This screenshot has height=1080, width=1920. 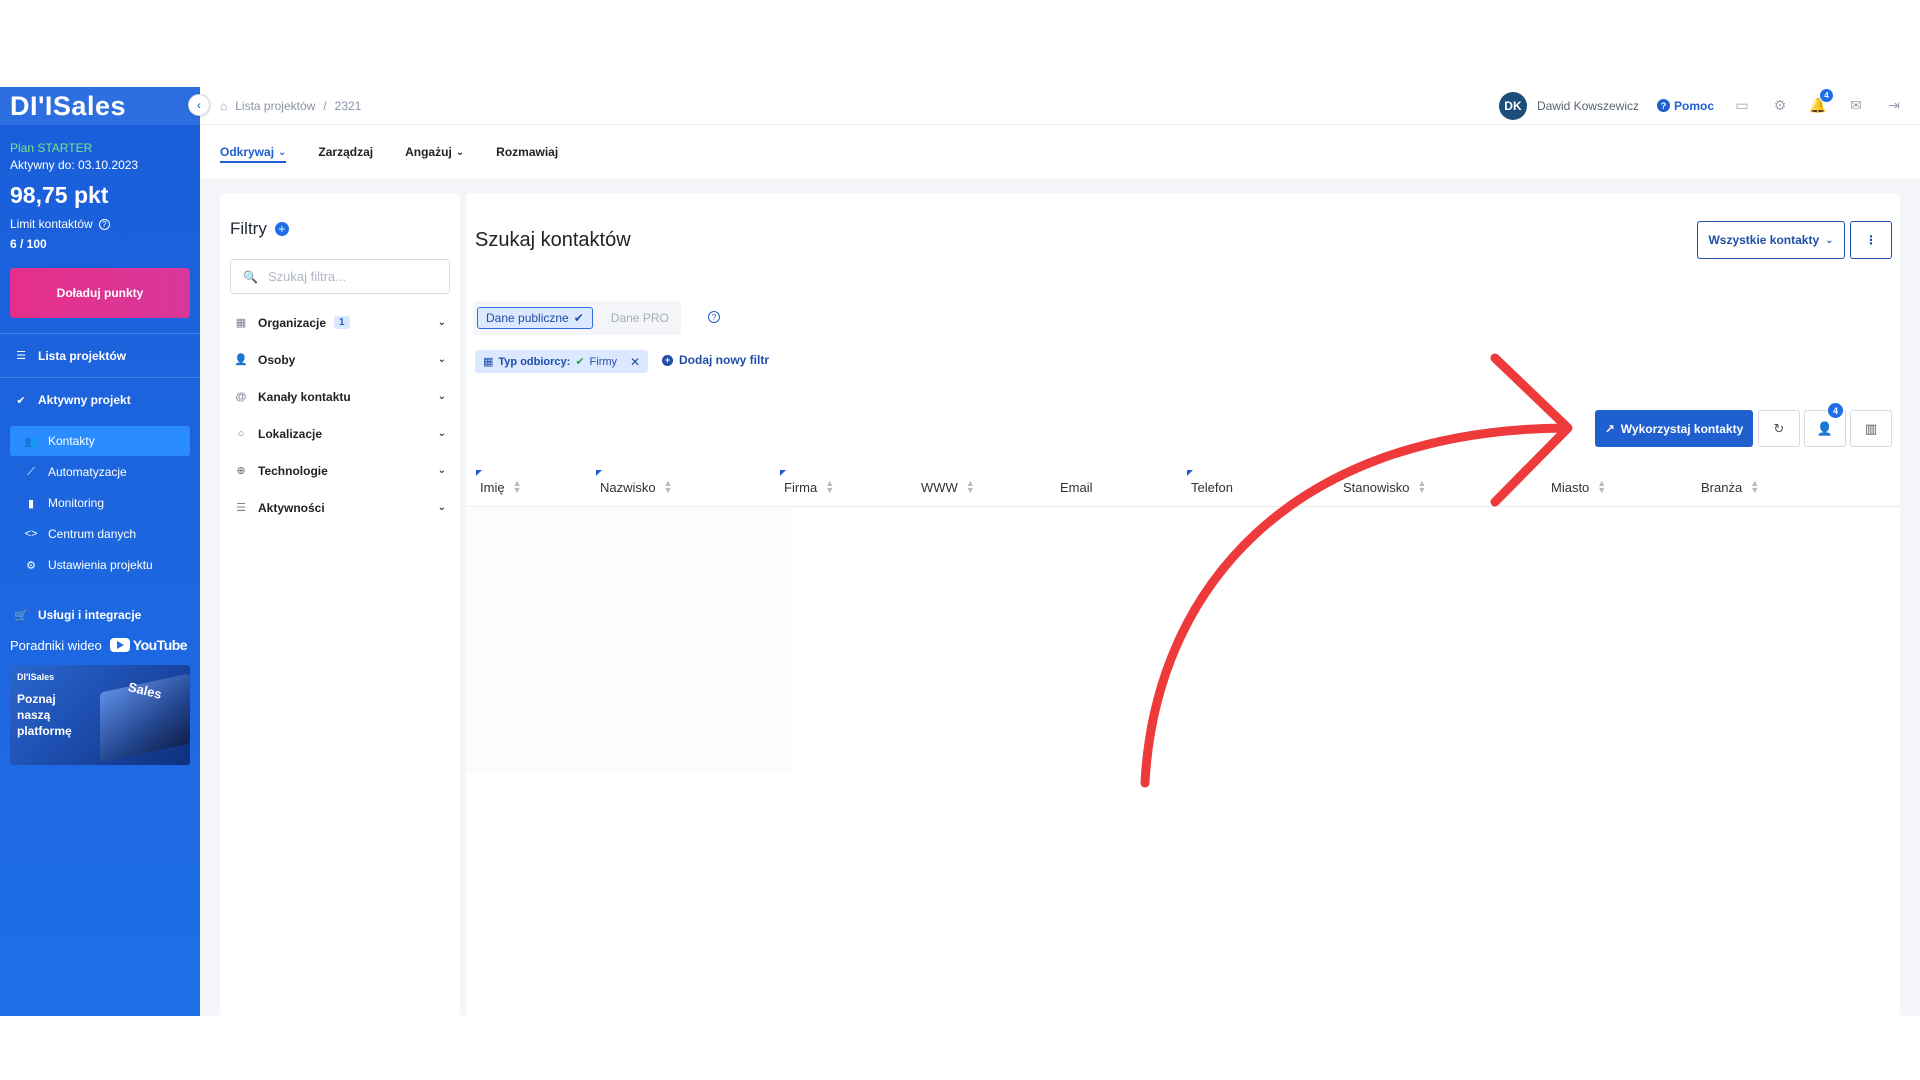 I want to click on filter-group-activities: ☰ Aktywności ⌄, so click(x=340, y=507).